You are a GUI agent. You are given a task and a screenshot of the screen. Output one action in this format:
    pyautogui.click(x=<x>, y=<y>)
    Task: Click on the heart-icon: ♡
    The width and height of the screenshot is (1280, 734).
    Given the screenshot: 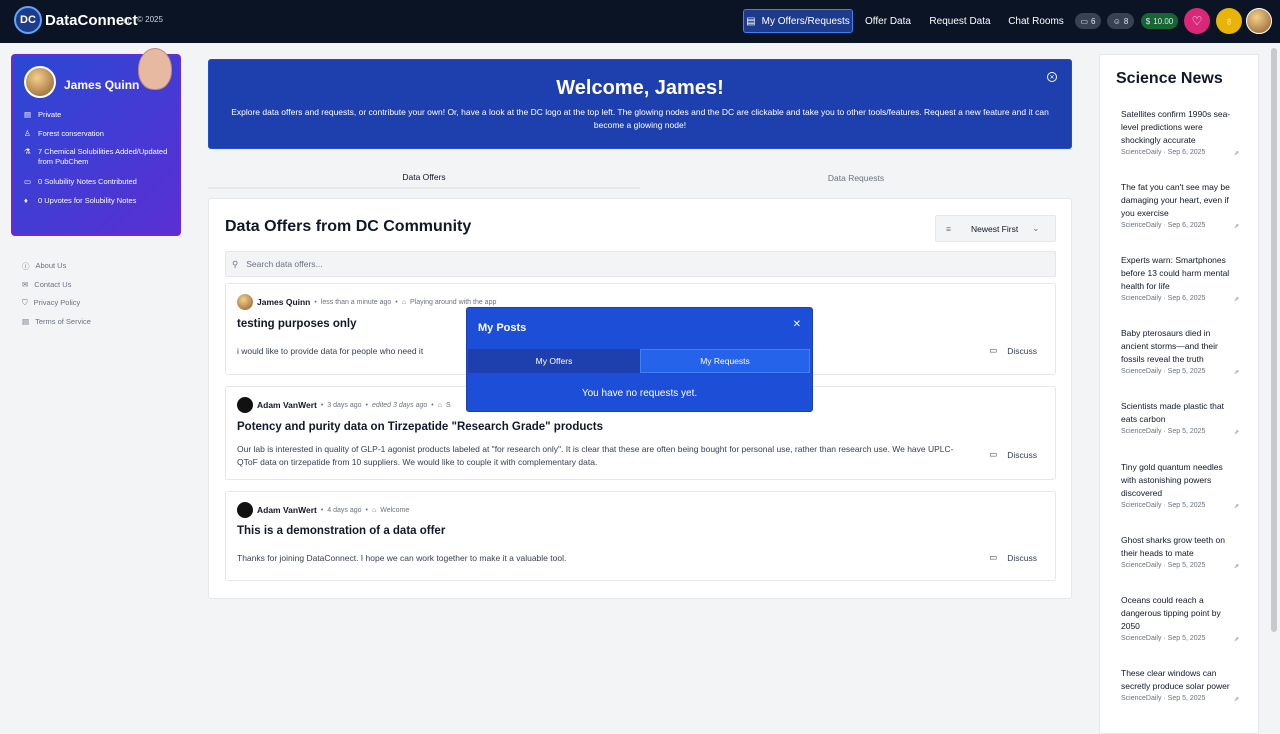 What is the action you would take?
    pyautogui.click(x=1197, y=21)
    